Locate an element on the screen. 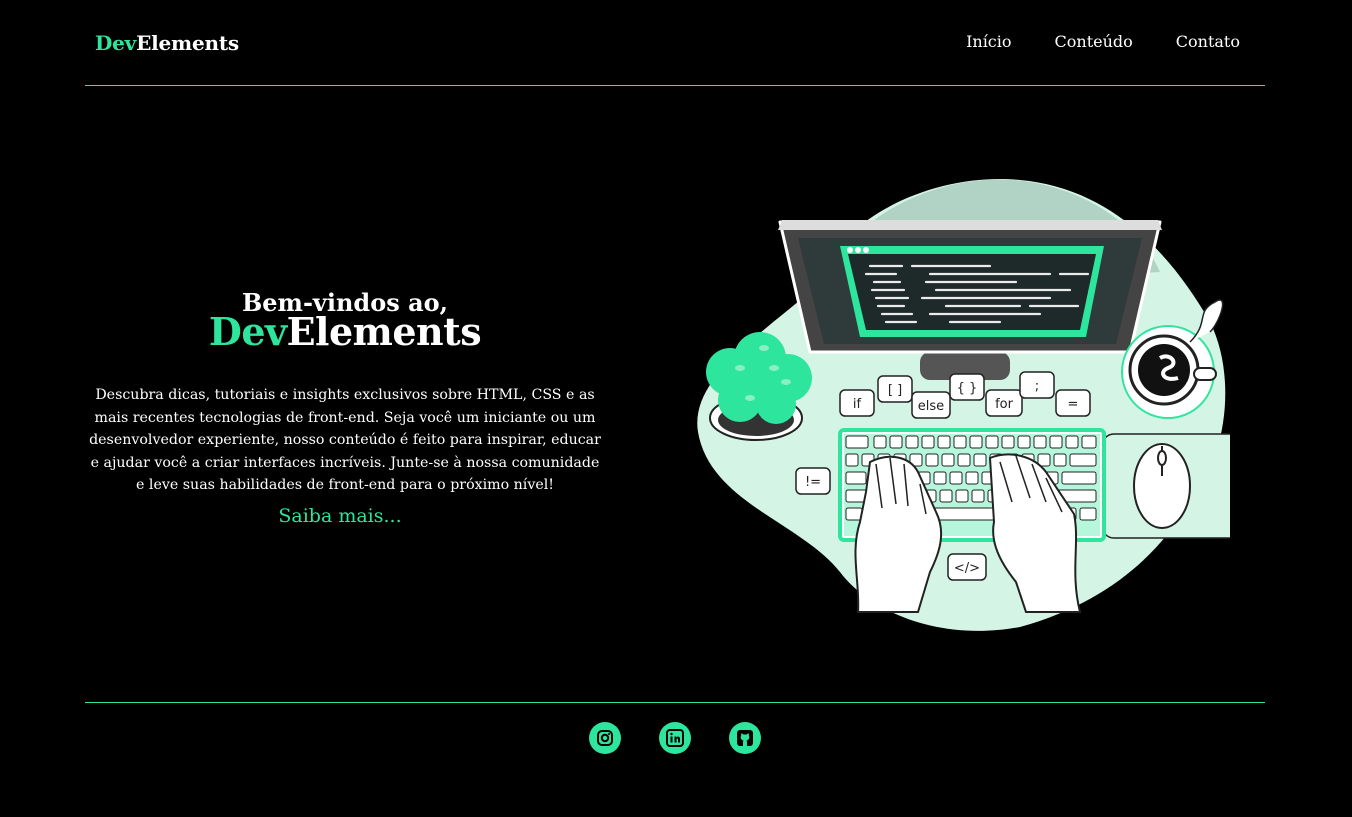 This screenshot has height=817, width=1352. instagram-icon is located at coordinates (605, 738).